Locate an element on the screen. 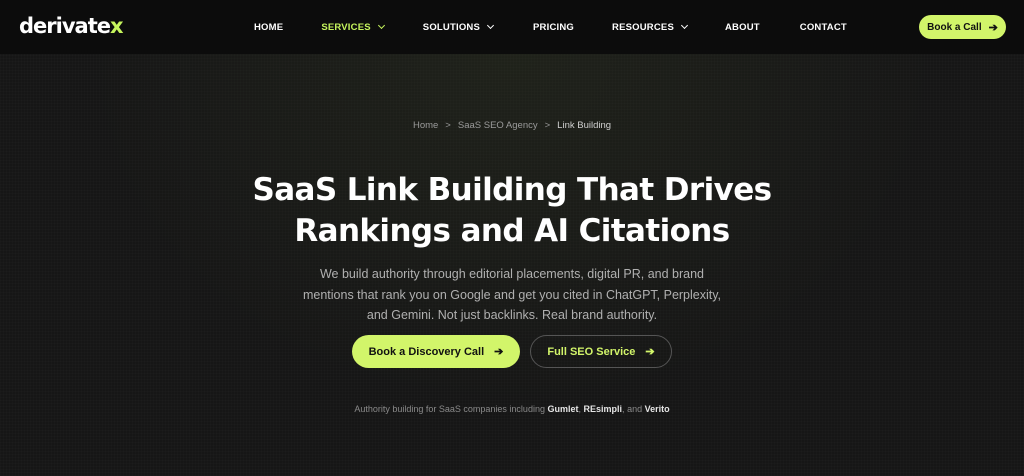 Image resolution: width=1024 pixels, height=476 pixels. breadcrumb: Home > SaaS SEO Agency > Link Building is located at coordinates (512, 125).